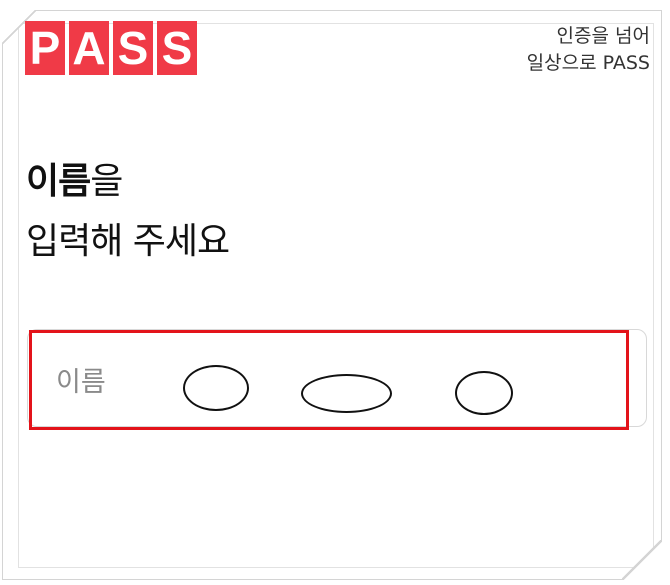  Describe the element at coordinates (588, 63) in the screenshot. I see `tagline-line2: 일상으로 PASS` at that location.